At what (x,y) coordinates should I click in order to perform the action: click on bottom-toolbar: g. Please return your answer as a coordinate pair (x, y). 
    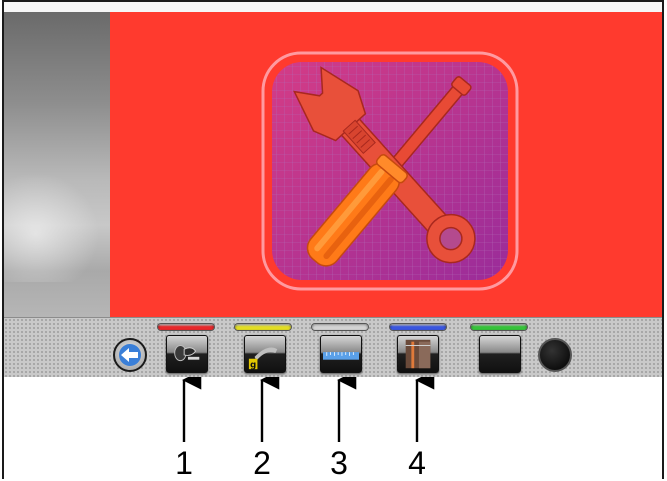
    Looking at the image, I should click on (333, 347).